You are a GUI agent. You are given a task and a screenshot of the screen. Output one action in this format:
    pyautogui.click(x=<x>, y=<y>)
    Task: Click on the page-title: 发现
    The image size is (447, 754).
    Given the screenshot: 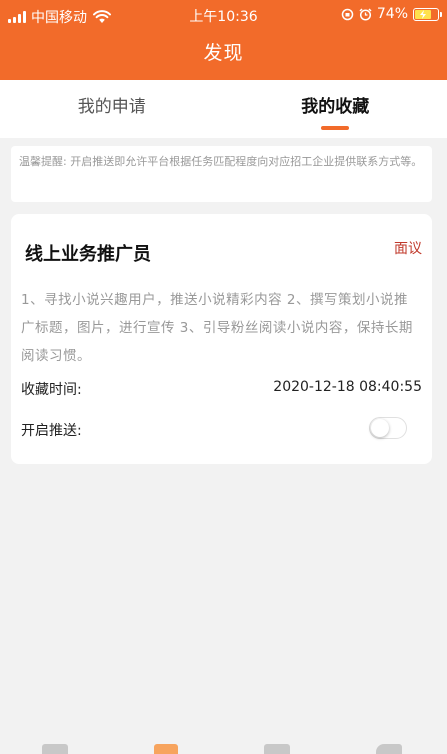 What is the action you would take?
    pyautogui.click(x=223, y=53)
    